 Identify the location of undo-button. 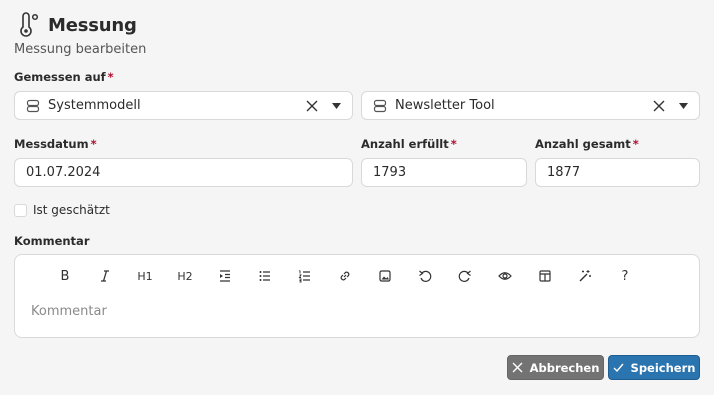
(425, 276).